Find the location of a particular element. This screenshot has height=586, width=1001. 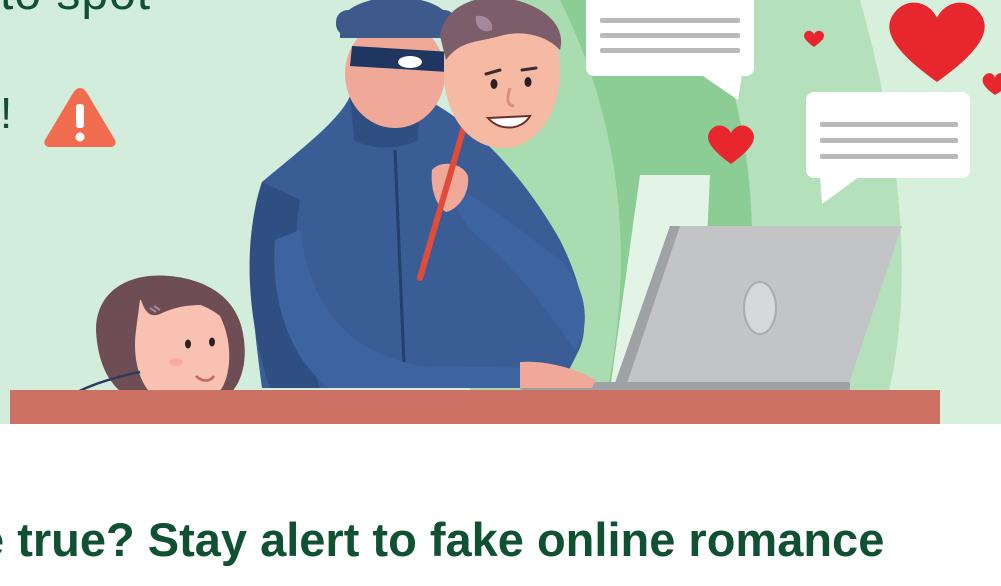

warning-triangle-icon is located at coordinates (80, 117).